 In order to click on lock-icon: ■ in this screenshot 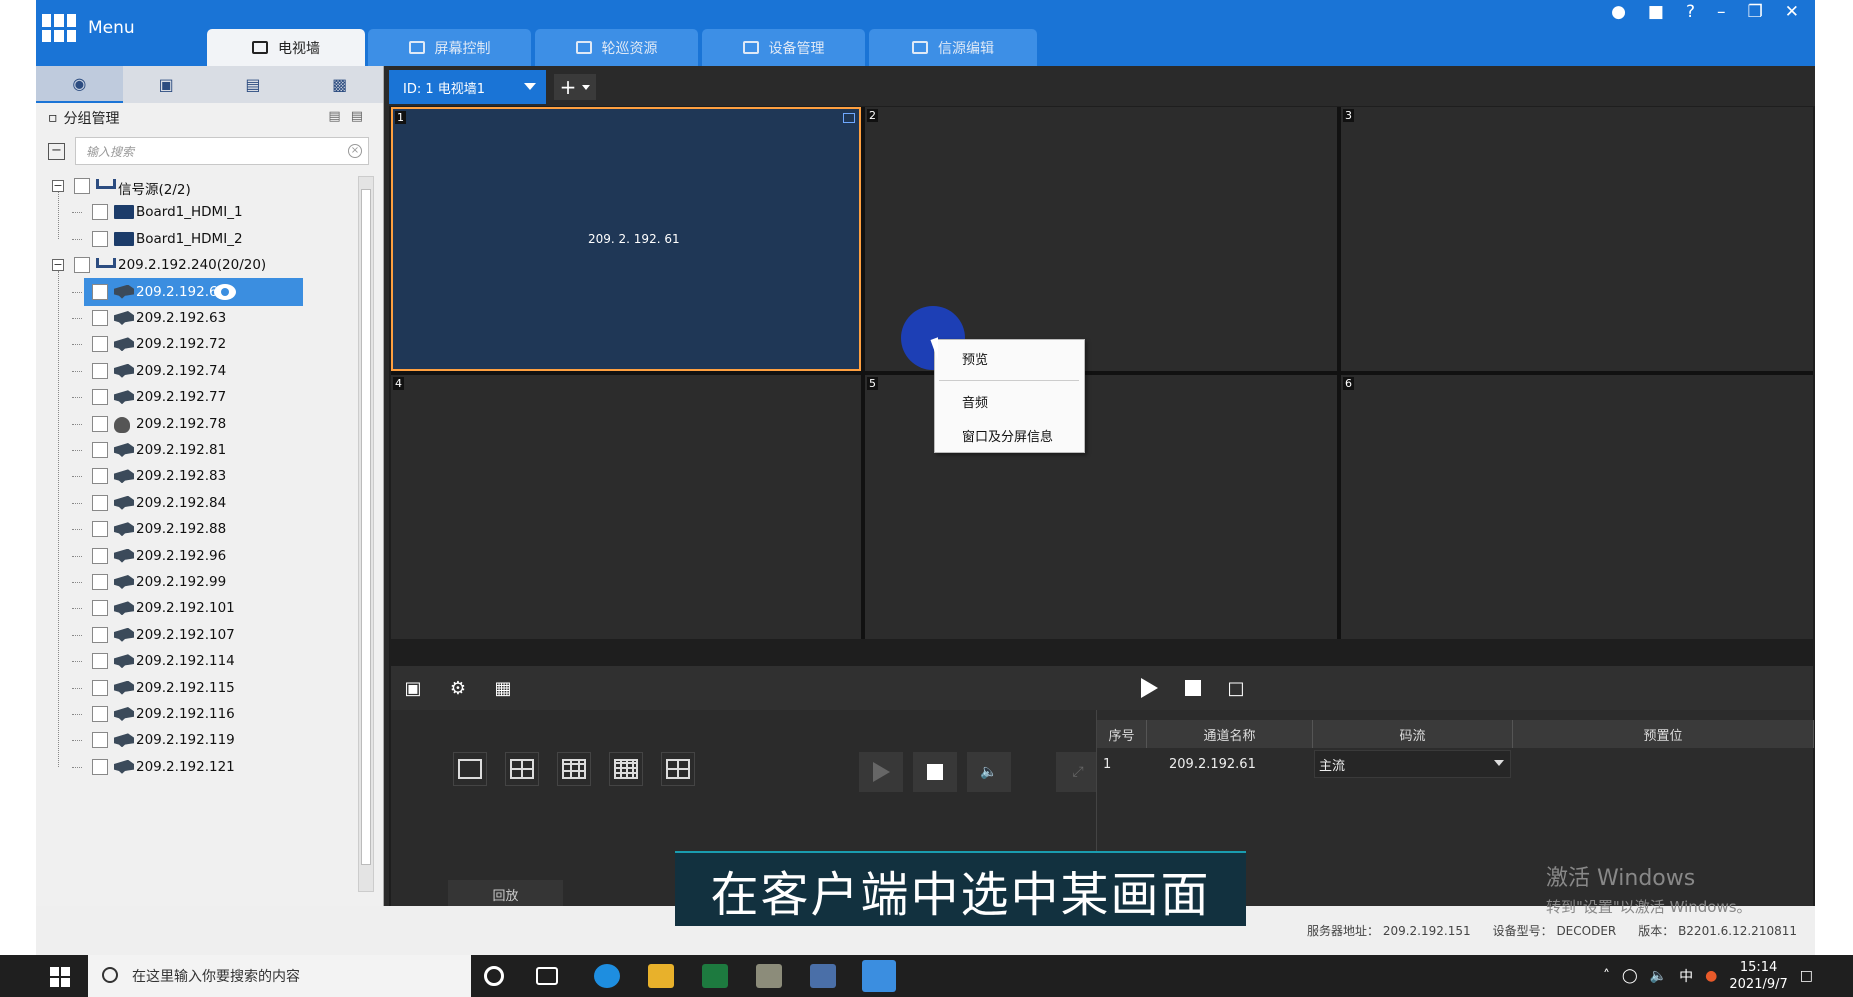, I will do `click(1656, 12)`.